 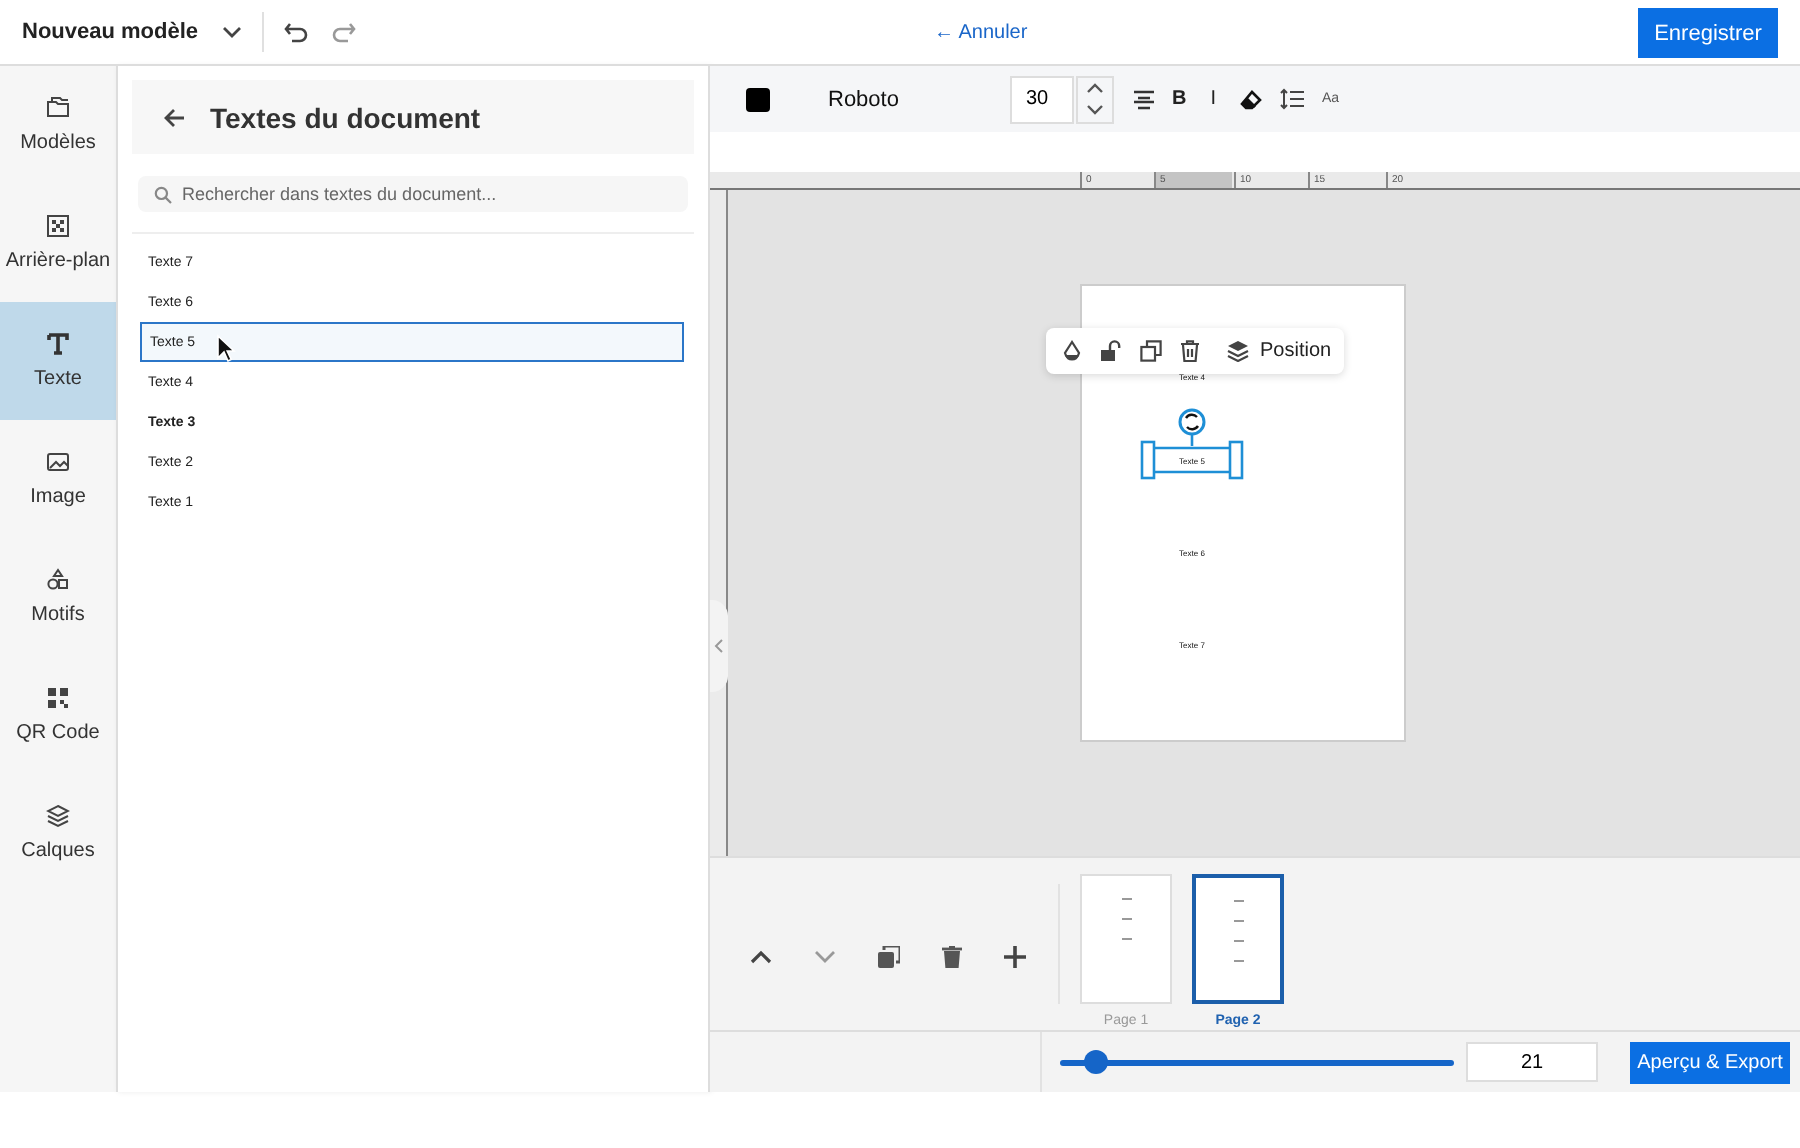 I want to click on cursor-icon, so click(x=226, y=348).